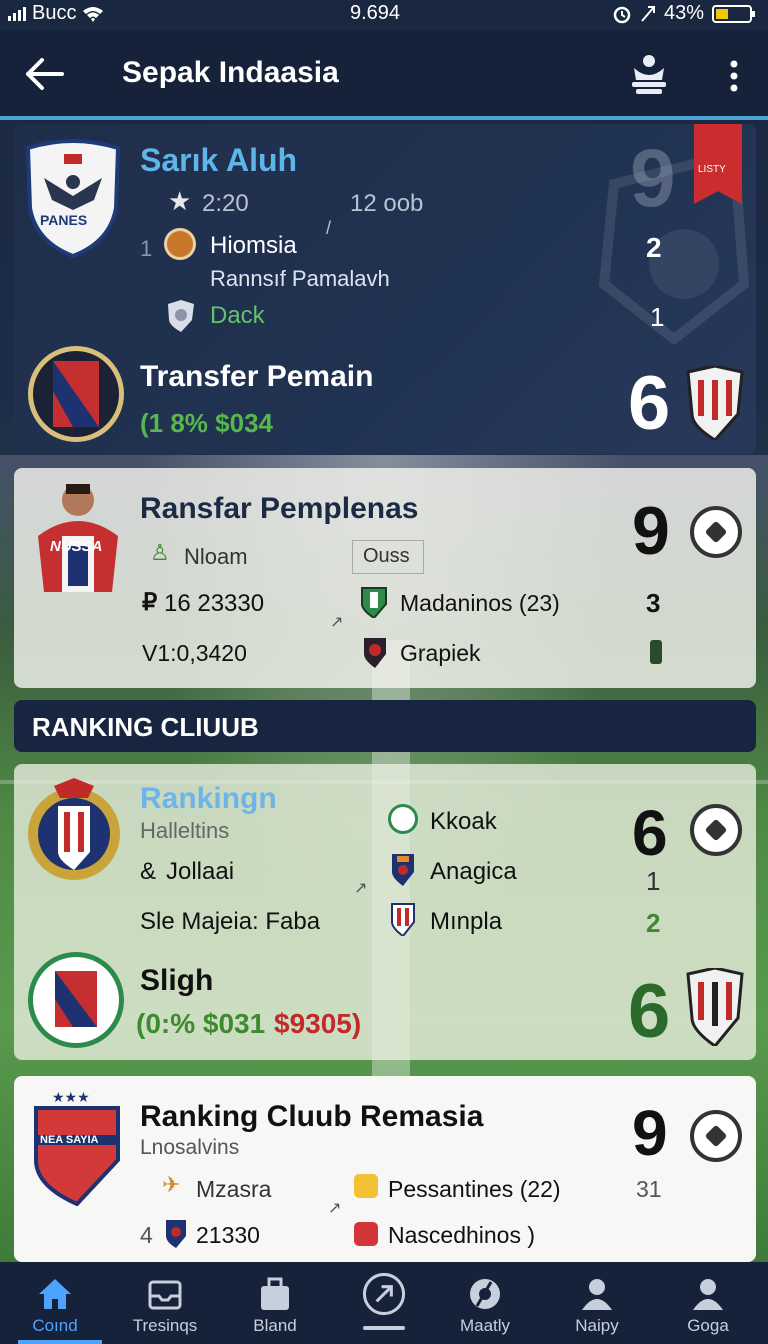  Describe the element at coordinates (597, 1325) in the screenshot. I see `nav-label: Naipy` at that location.